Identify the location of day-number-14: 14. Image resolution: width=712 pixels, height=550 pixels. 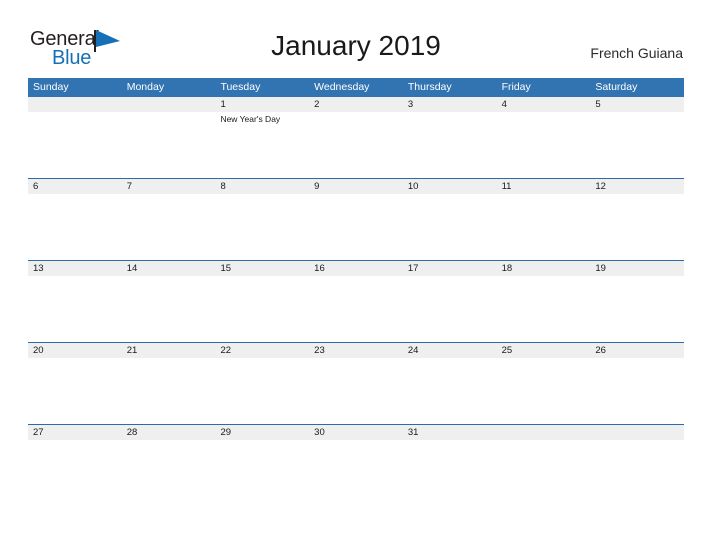
(169, 268).